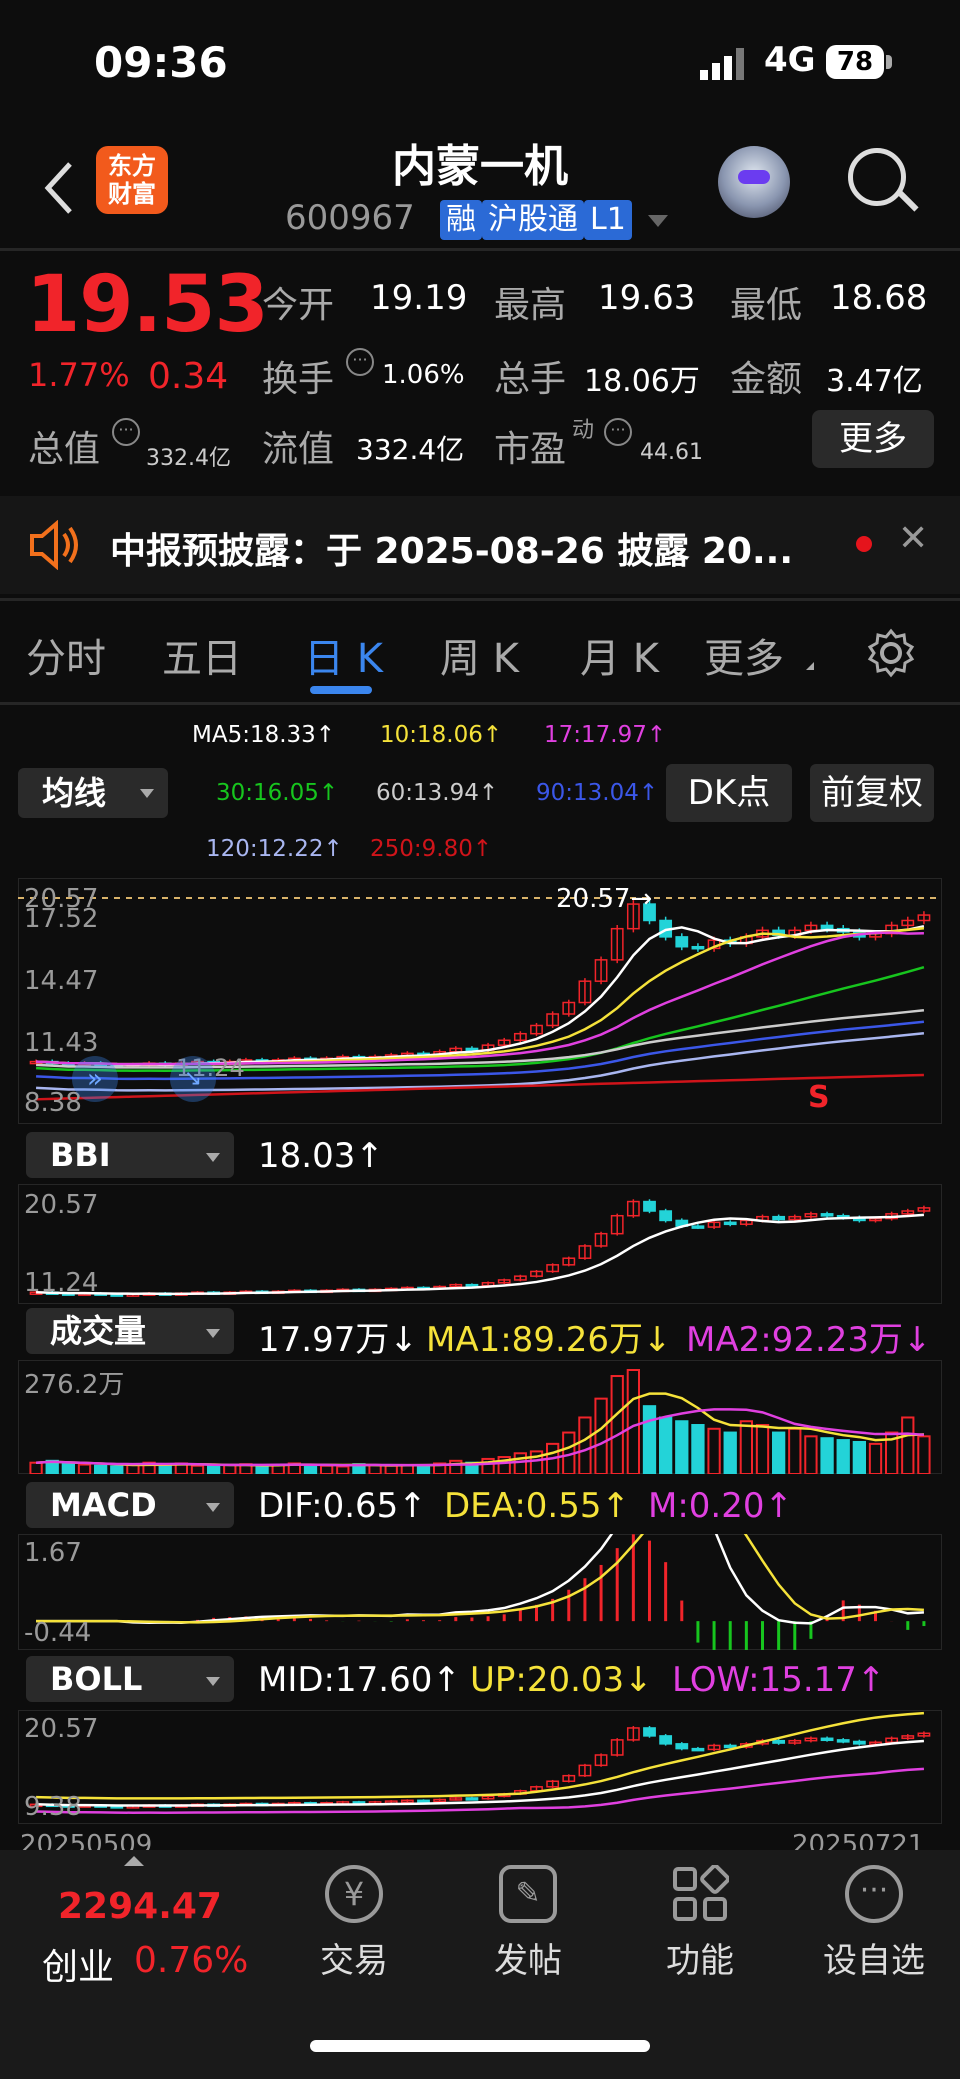 This screenshot has width=960, height=2079. Describe the element at coordinates (202, 655) in the screenshot. I see `tab-5day: 五日` at that location.